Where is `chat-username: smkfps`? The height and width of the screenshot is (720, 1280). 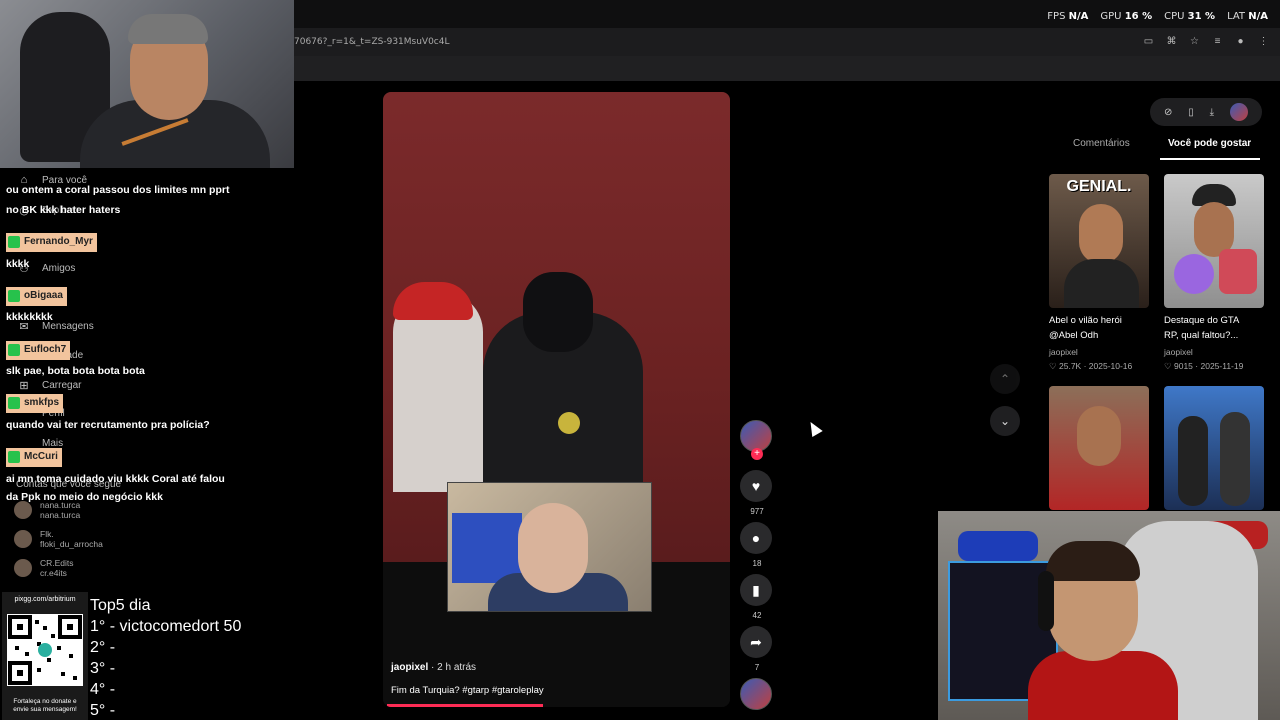
chat-username: smkfps is located at coordinates (35, 403).